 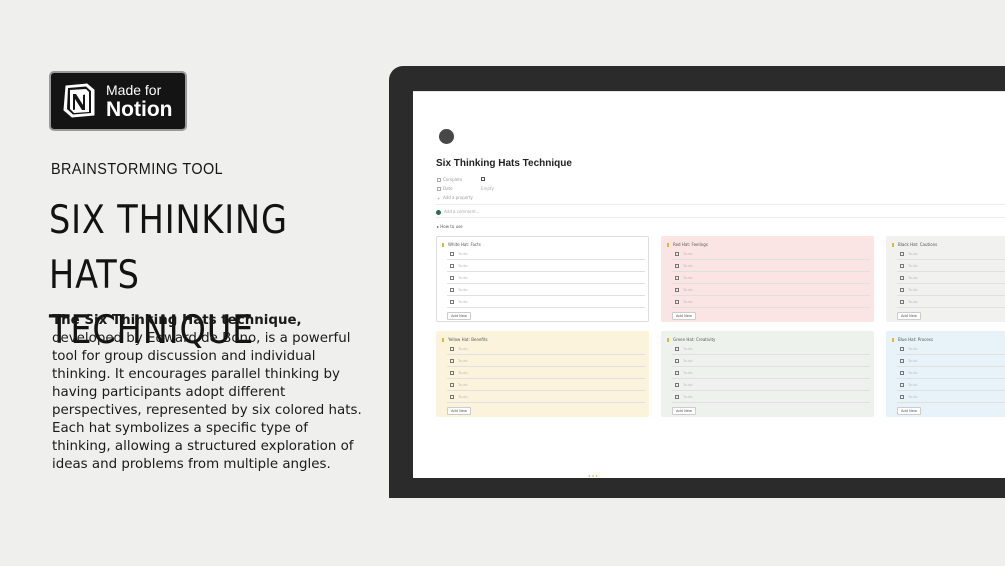 What do you see at coordinates (446, 136) in the screenshot?
I see `page-icon` at bounding box center [446, 136].